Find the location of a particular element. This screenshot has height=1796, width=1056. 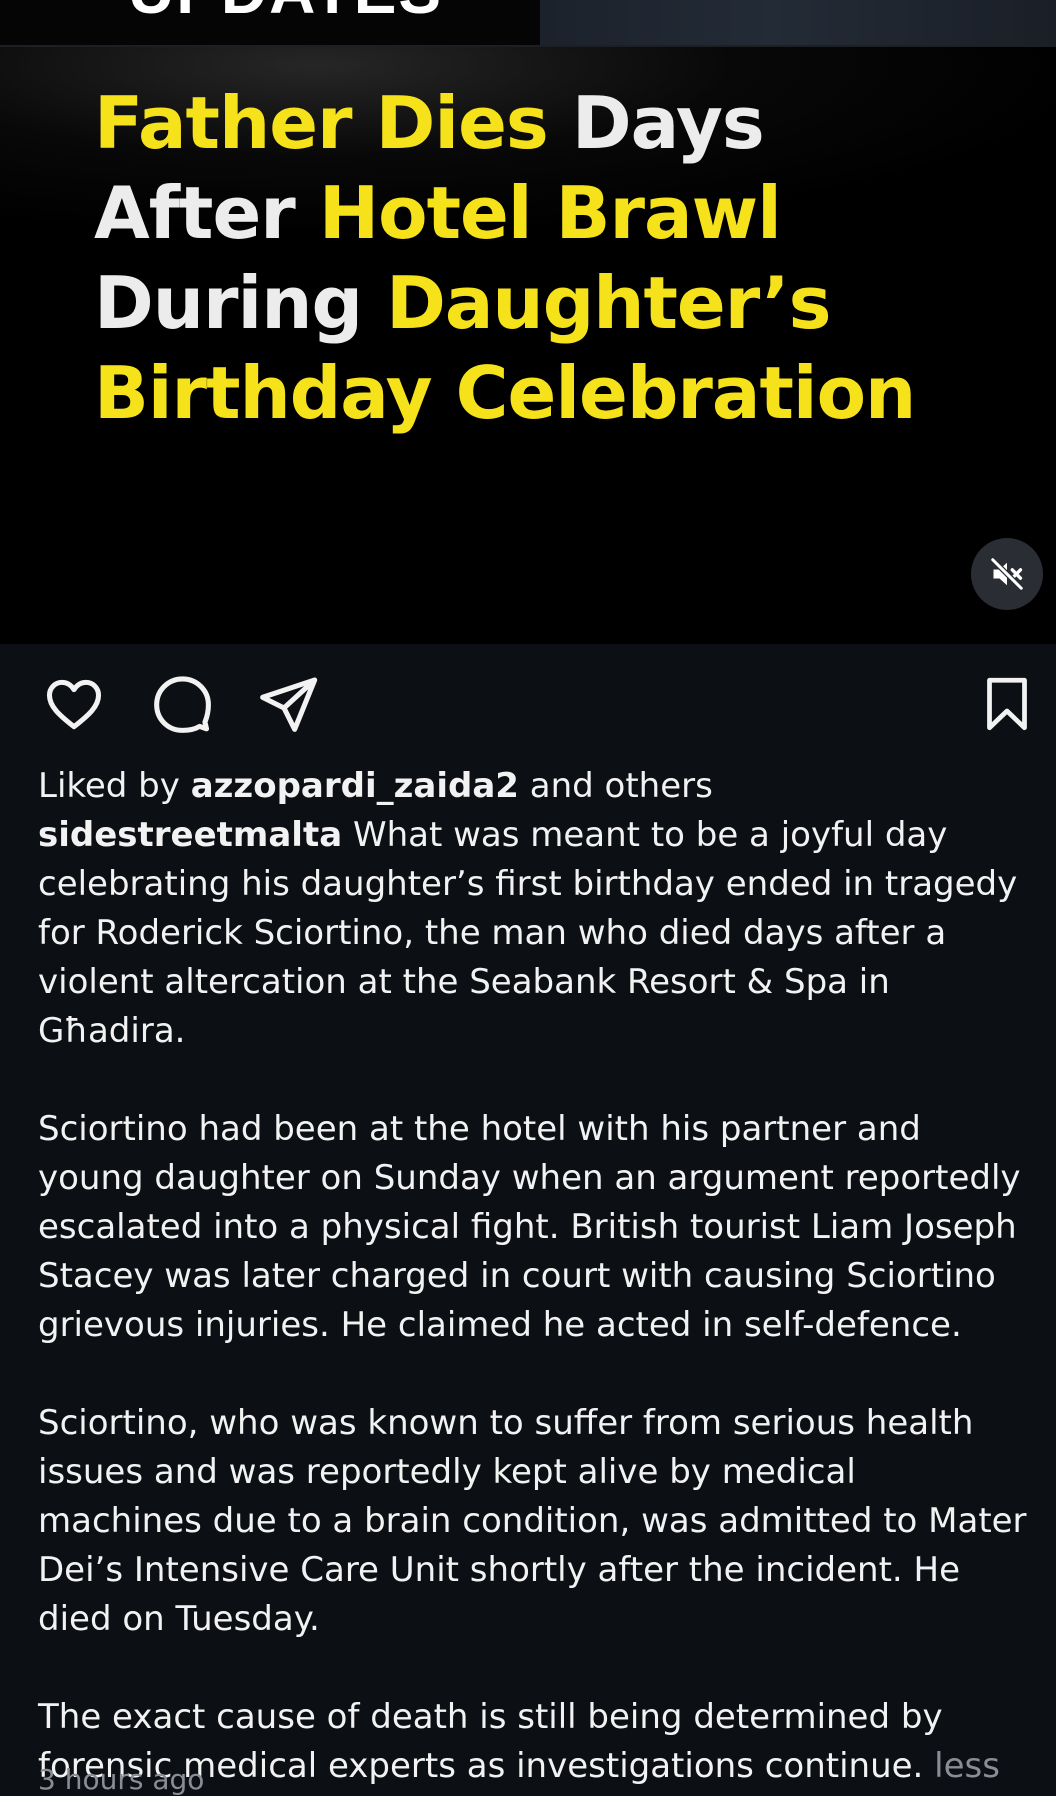

cut-label-area: UPDATES is located at coordinates (270, 22).